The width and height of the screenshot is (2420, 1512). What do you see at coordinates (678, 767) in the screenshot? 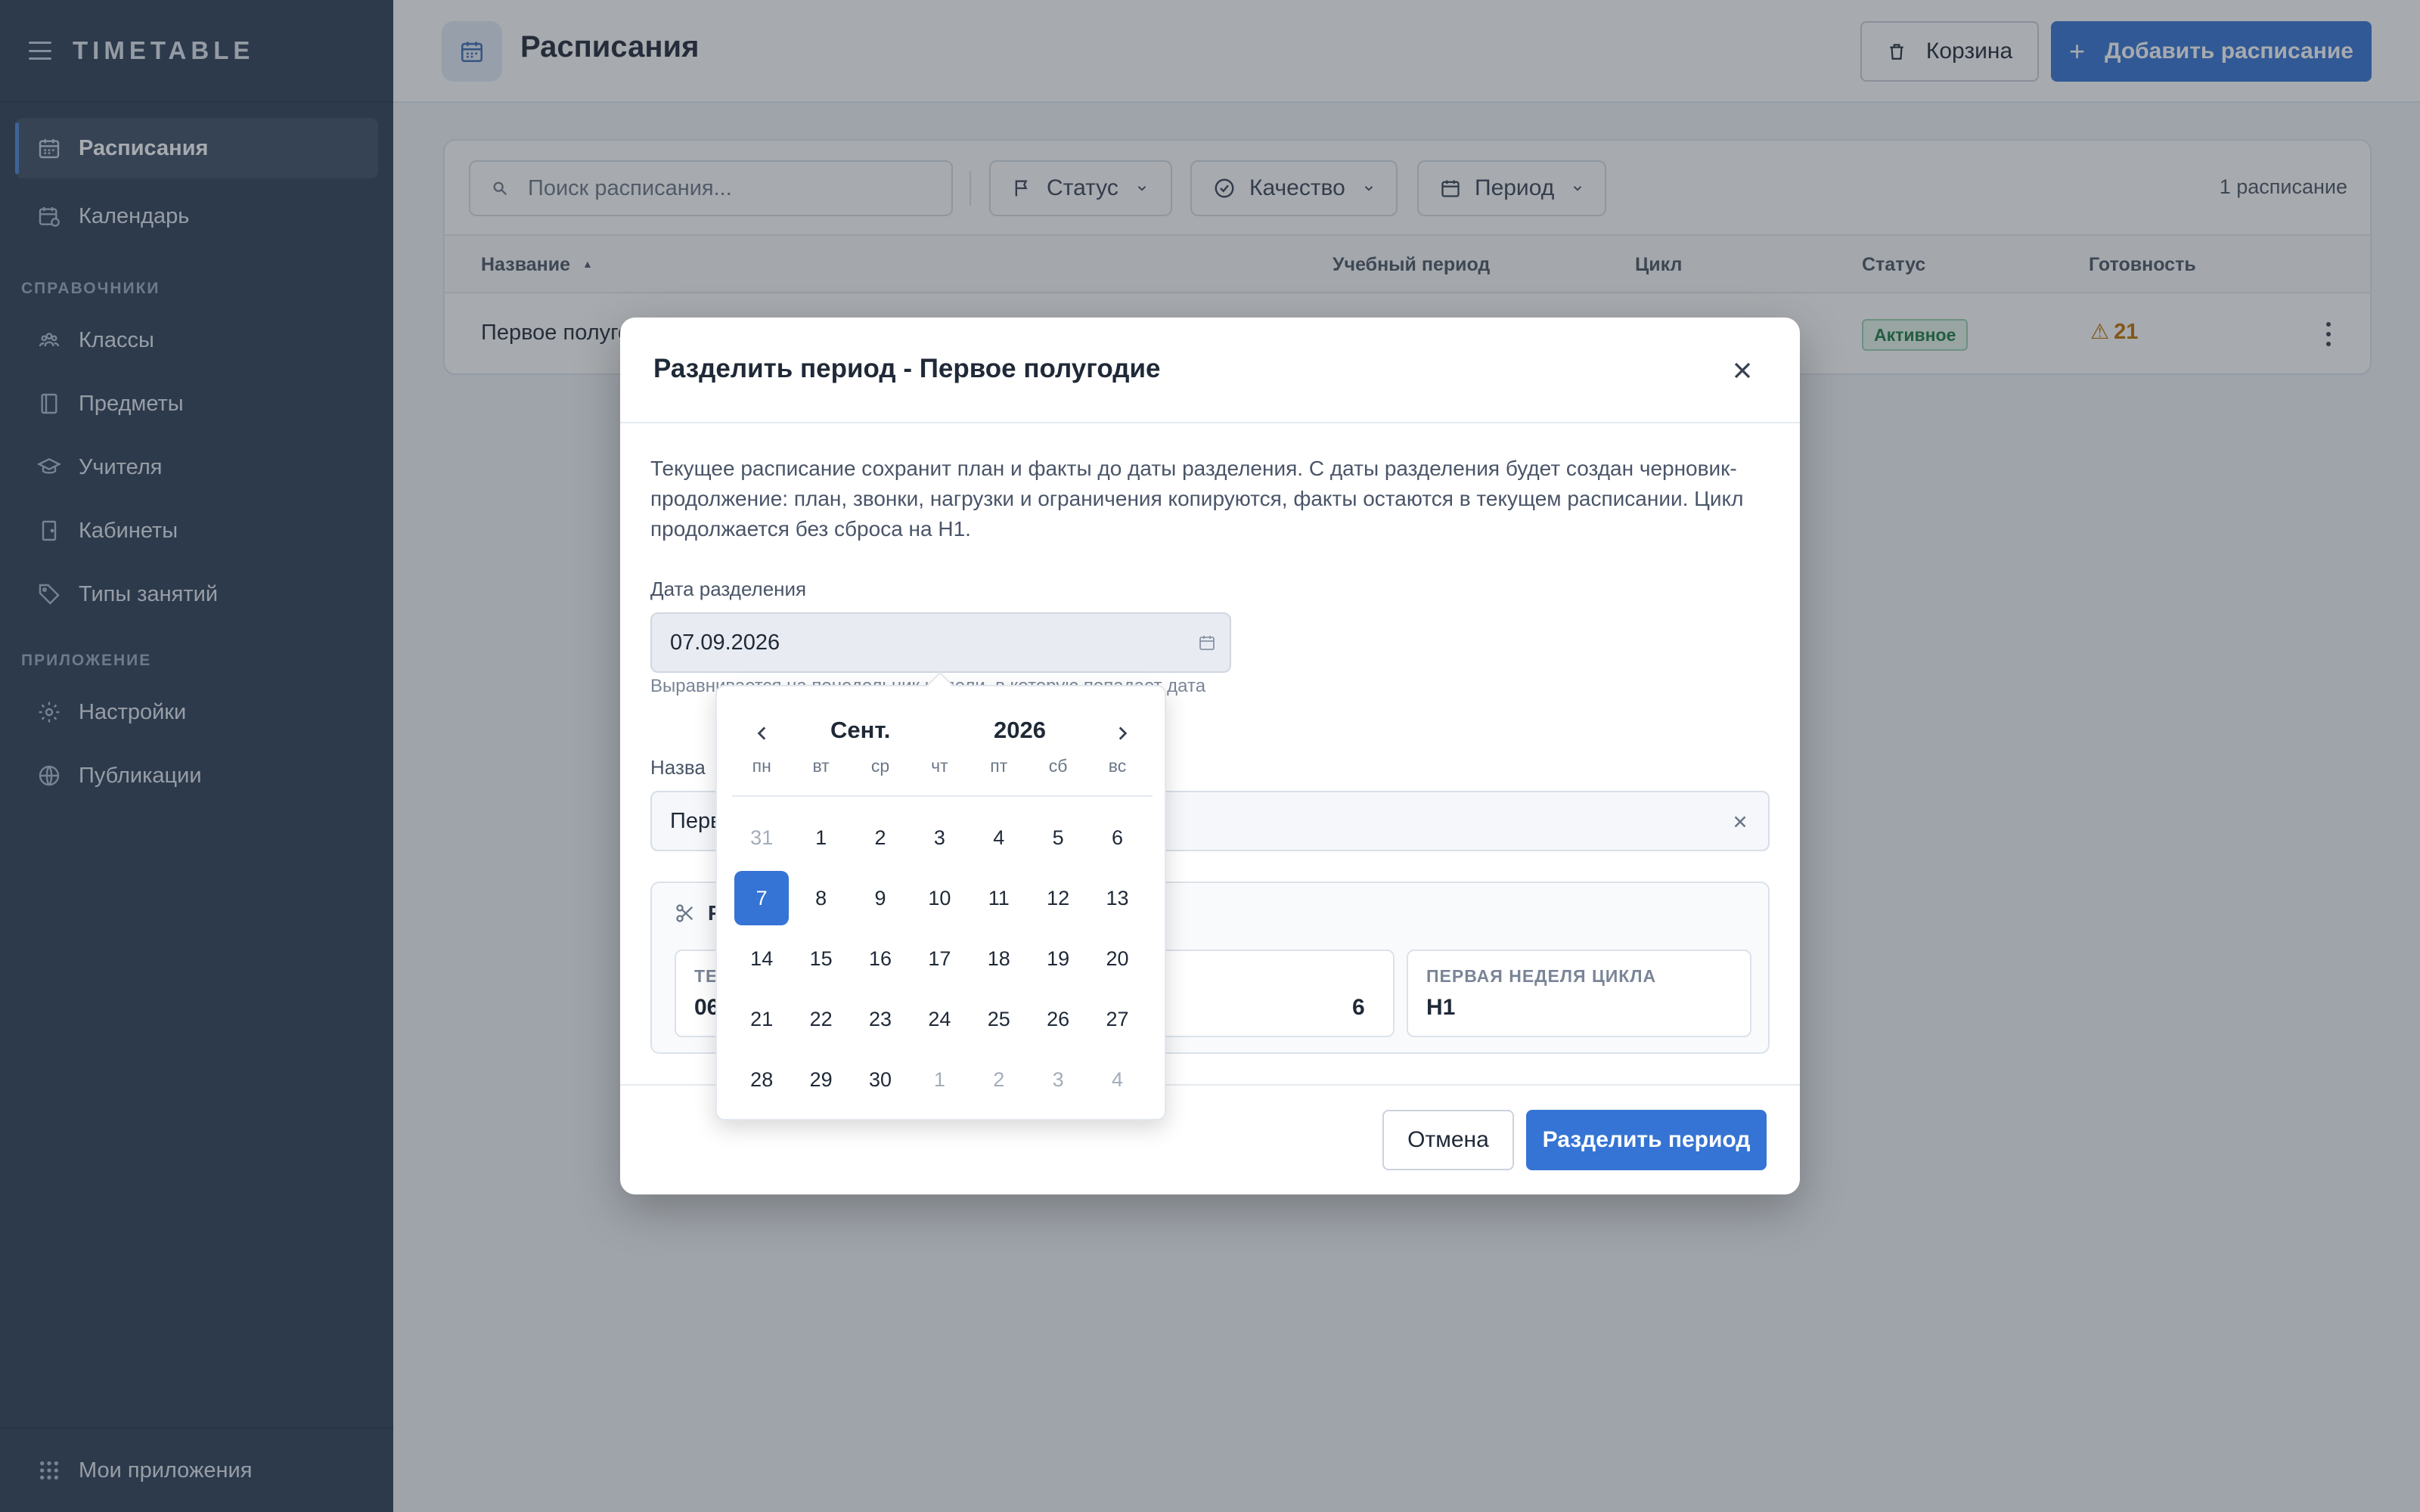
I see `name-label: Назва` at bounding box center [678, 767].